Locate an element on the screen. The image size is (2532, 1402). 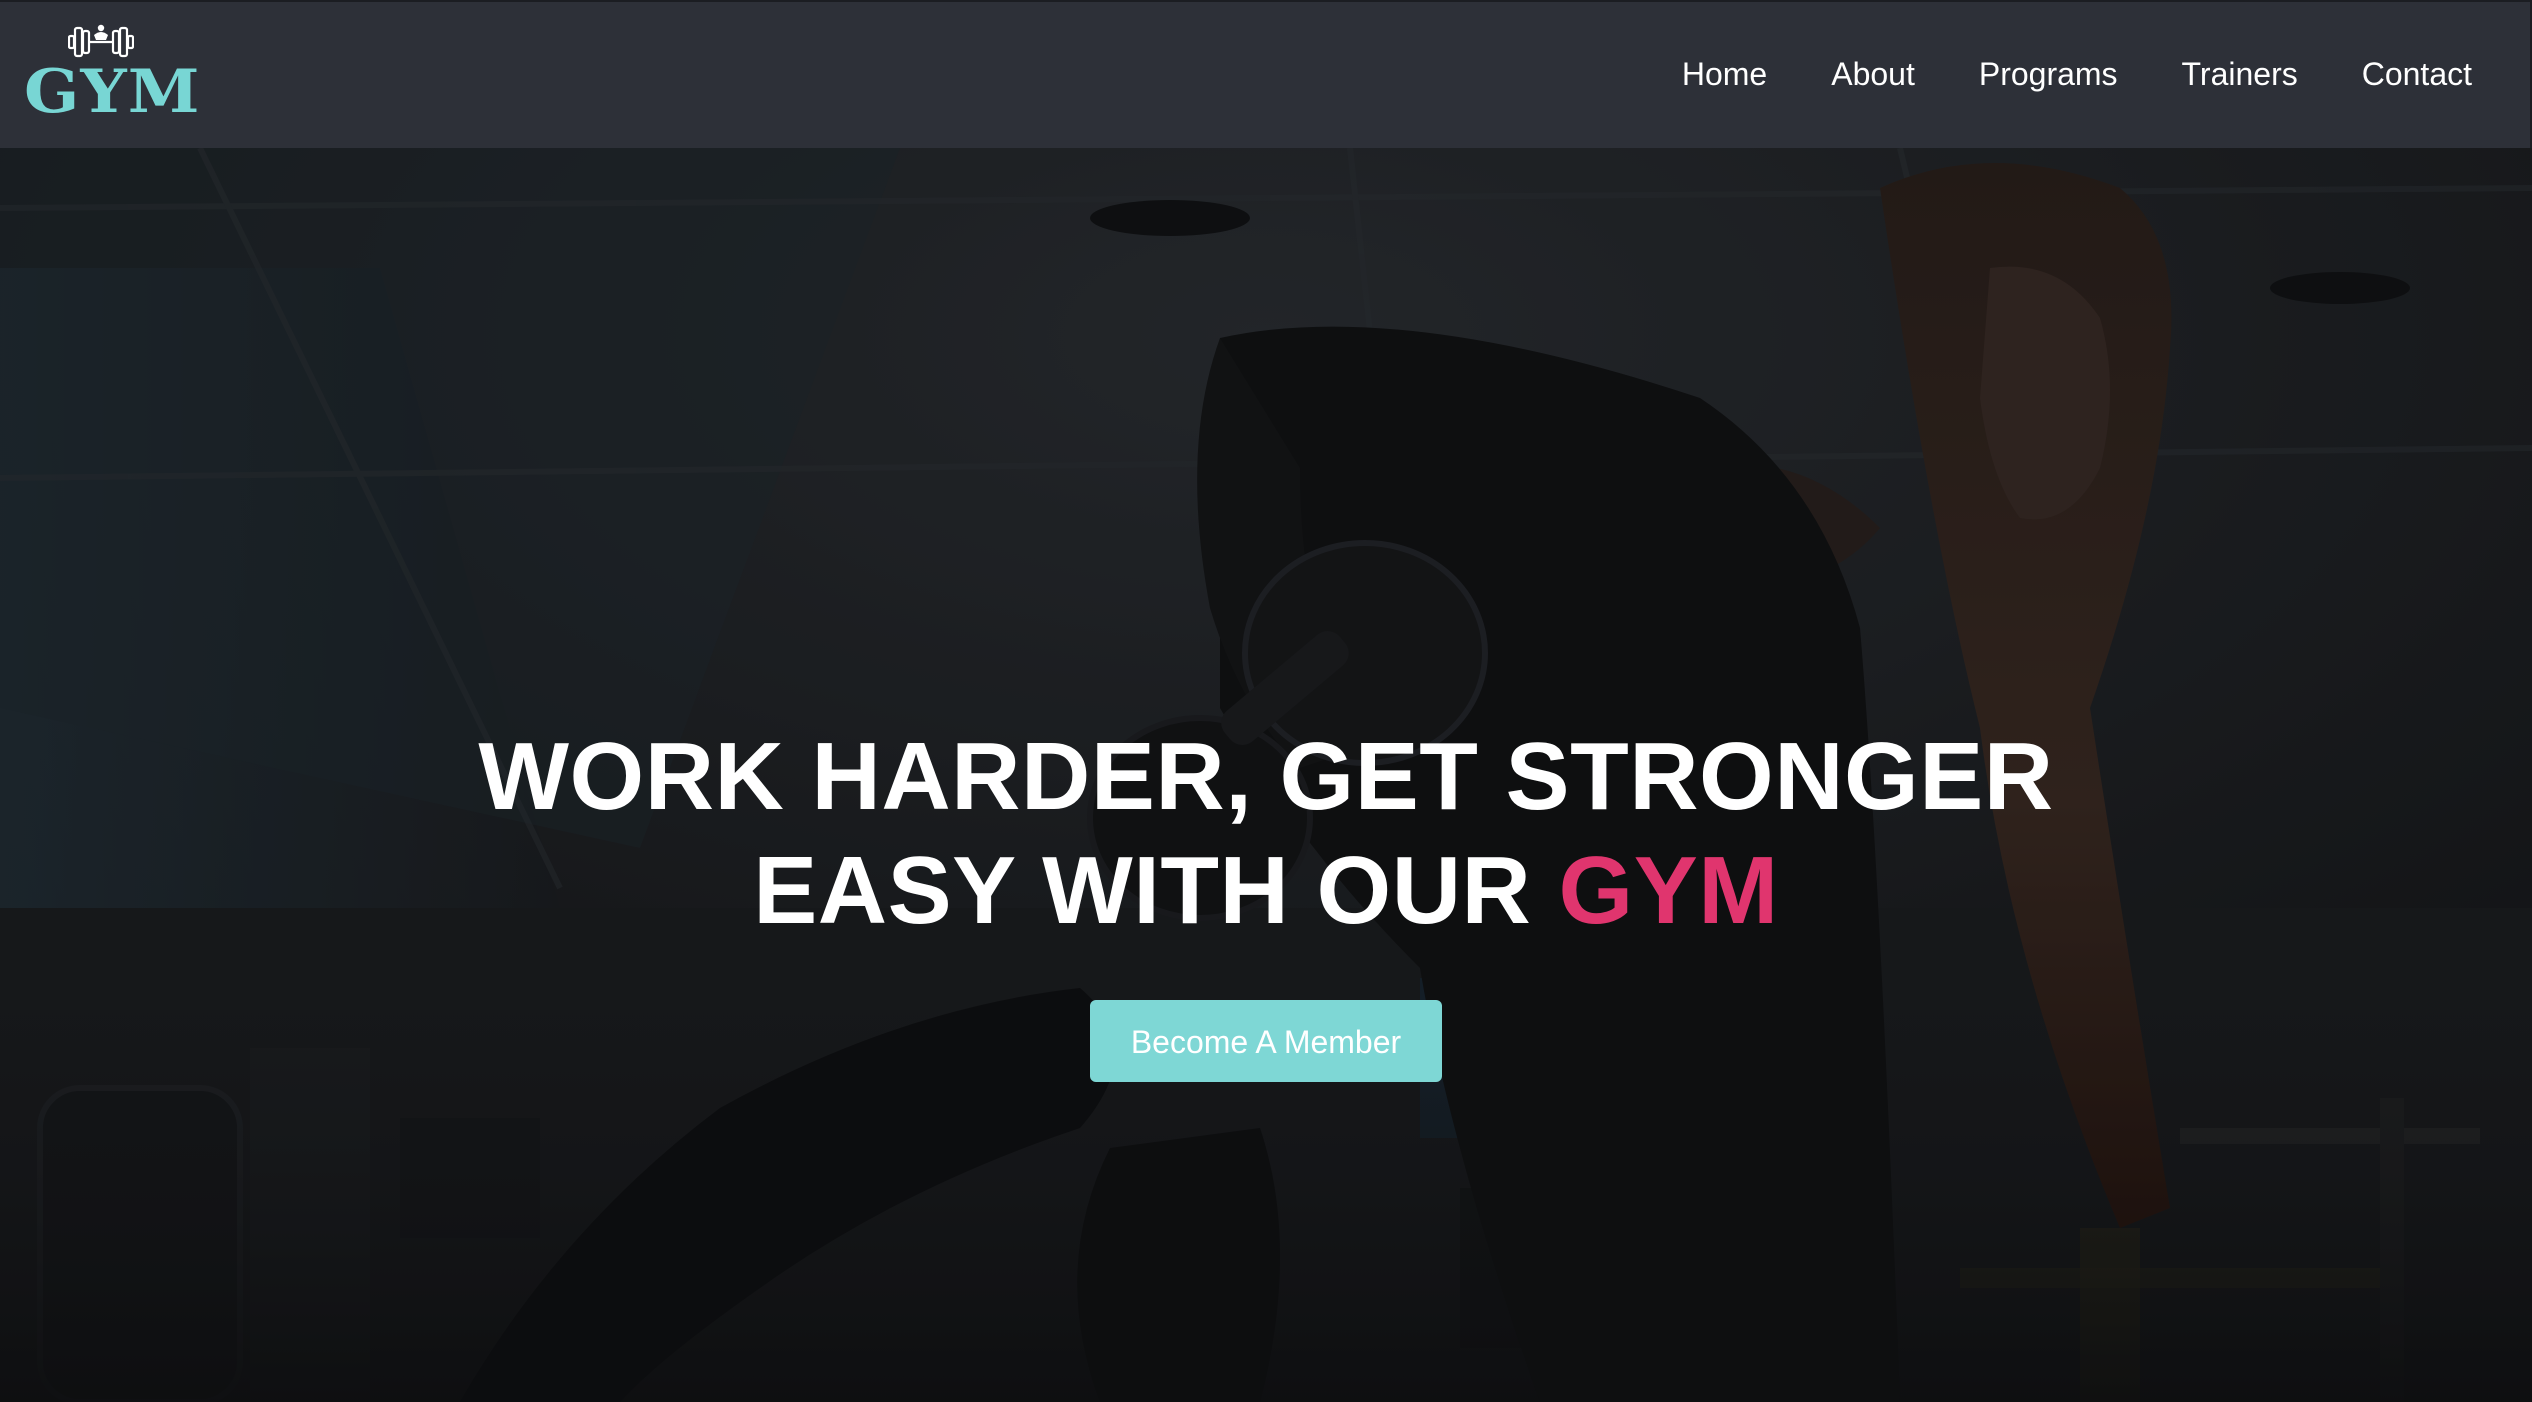
main-nav: Home About Programs Trainers Contact is located at coordinates (2045, 74).